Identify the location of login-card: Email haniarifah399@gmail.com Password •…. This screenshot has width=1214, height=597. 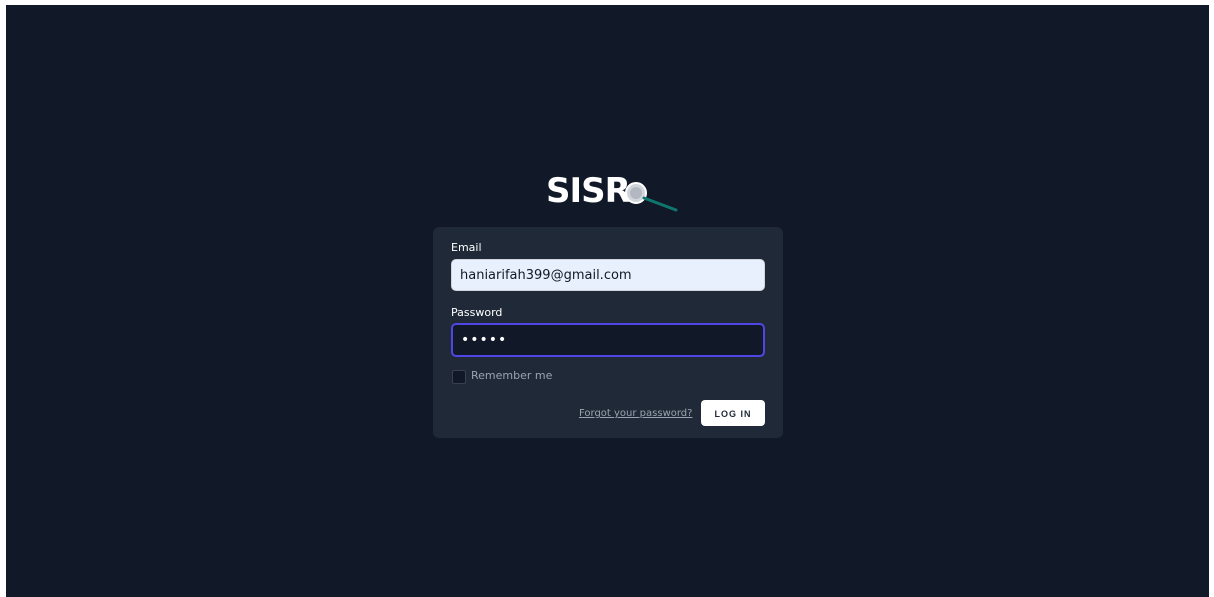
(608, 332).